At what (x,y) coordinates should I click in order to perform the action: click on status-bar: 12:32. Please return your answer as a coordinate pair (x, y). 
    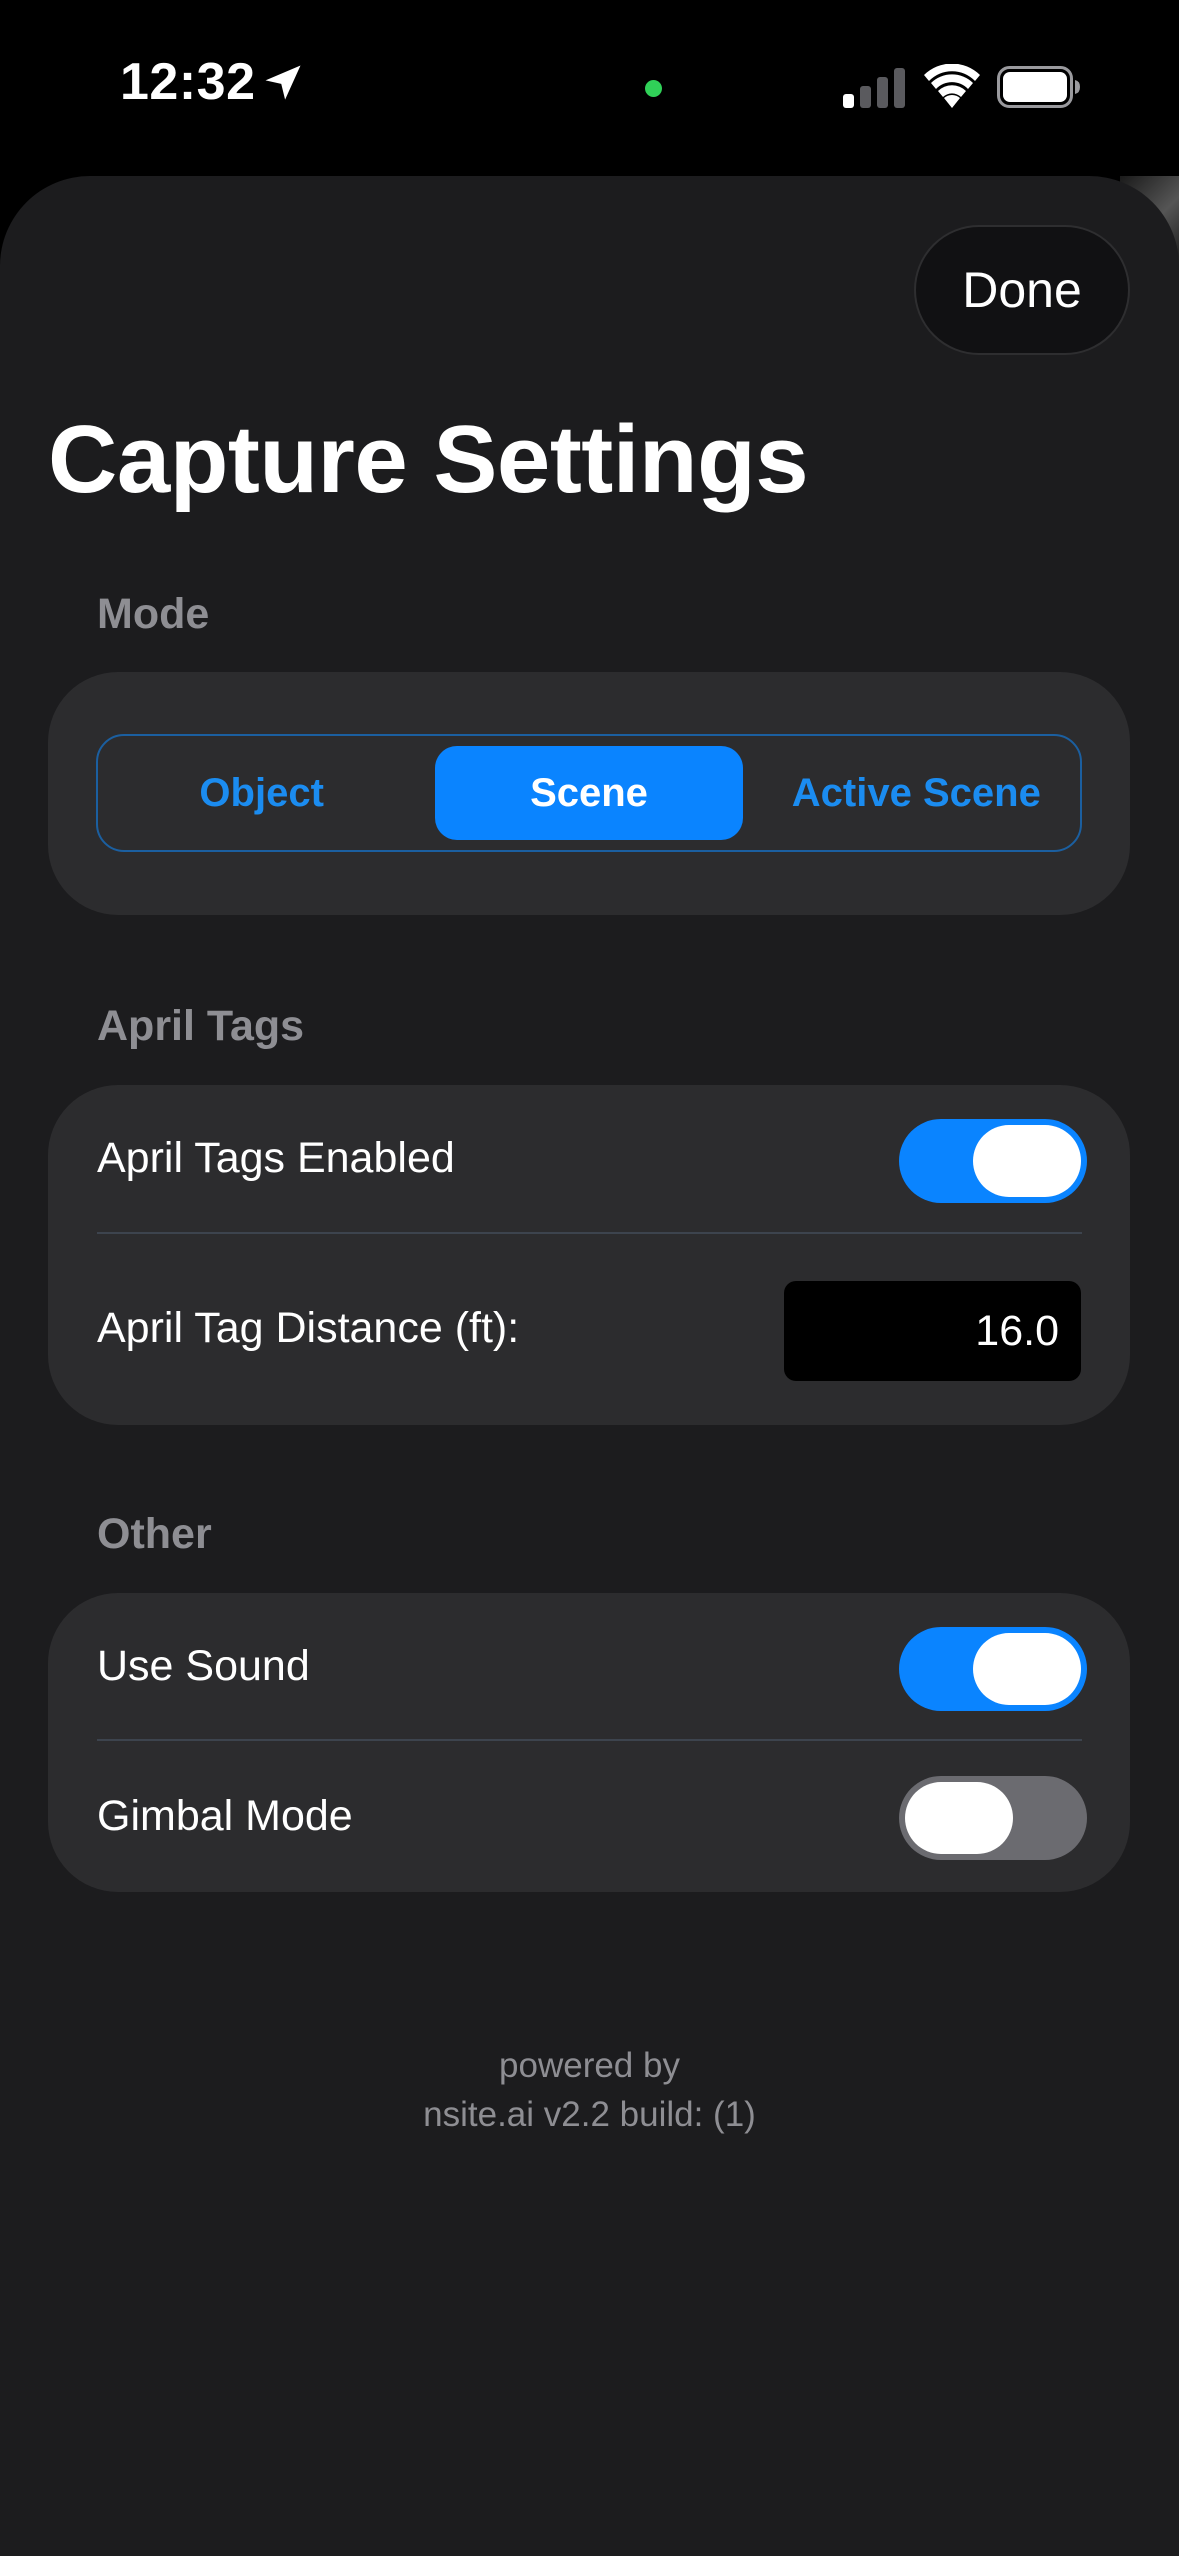
    Looking at the image, I should click on (589, 88).